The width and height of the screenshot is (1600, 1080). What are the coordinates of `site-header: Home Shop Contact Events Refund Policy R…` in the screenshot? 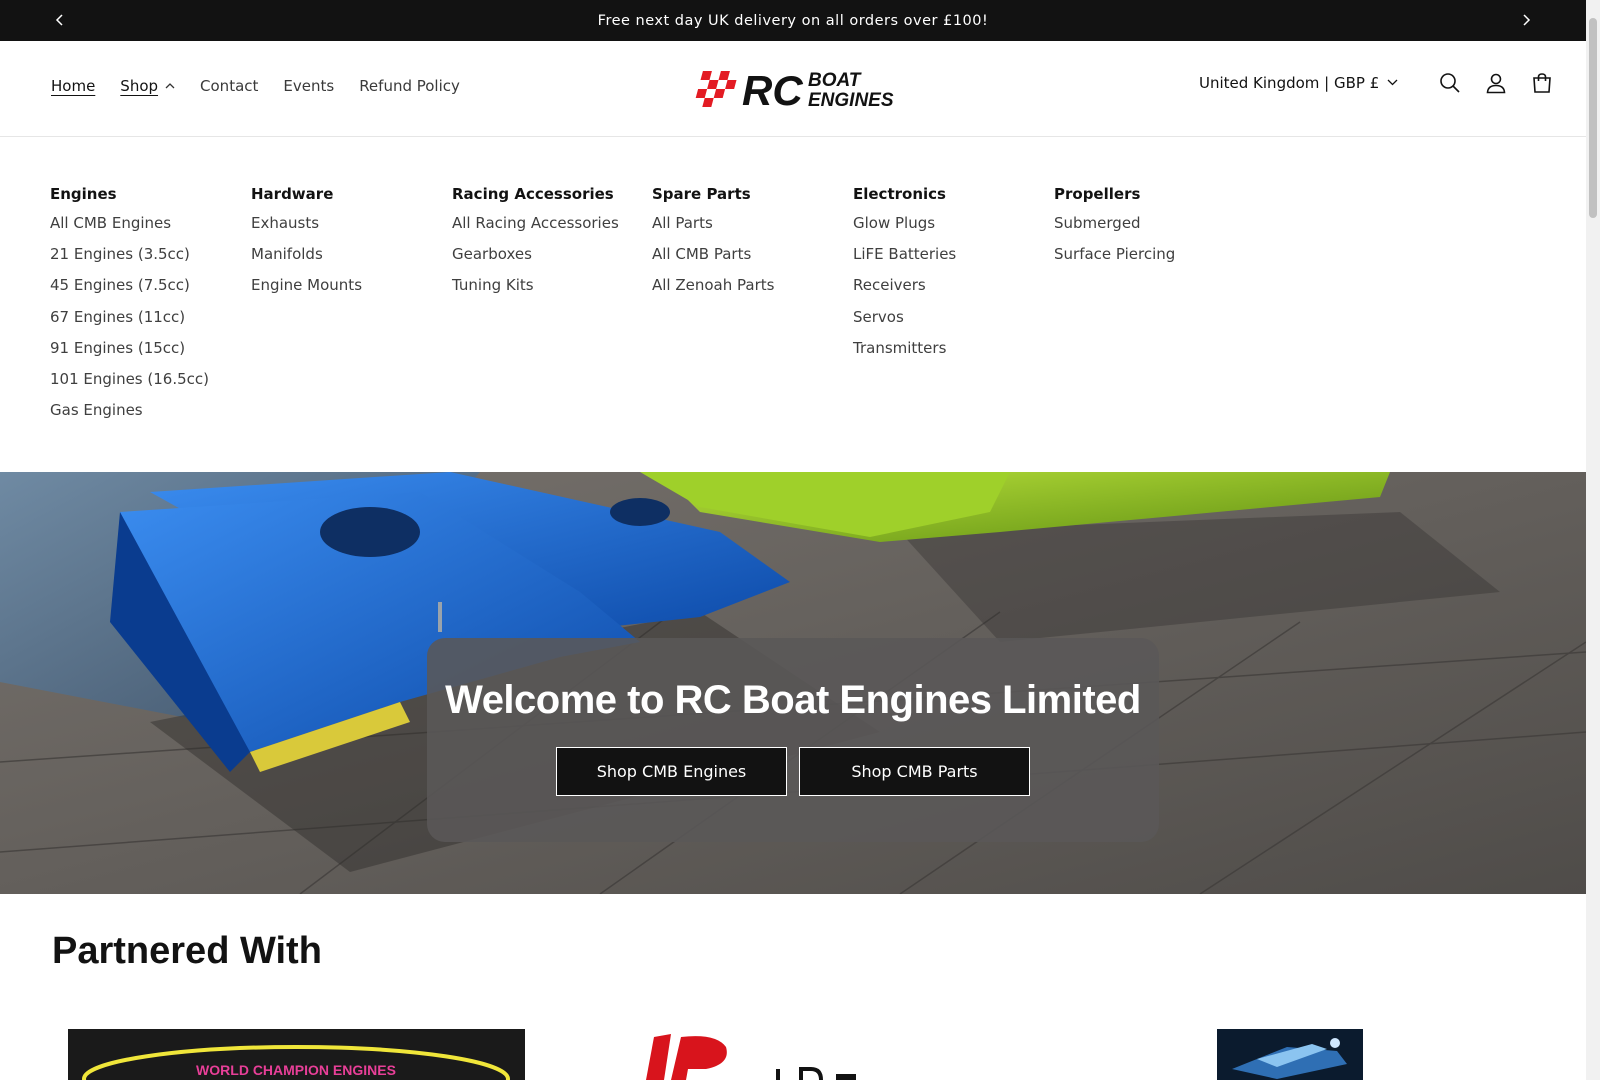 It's located at (793, 89).